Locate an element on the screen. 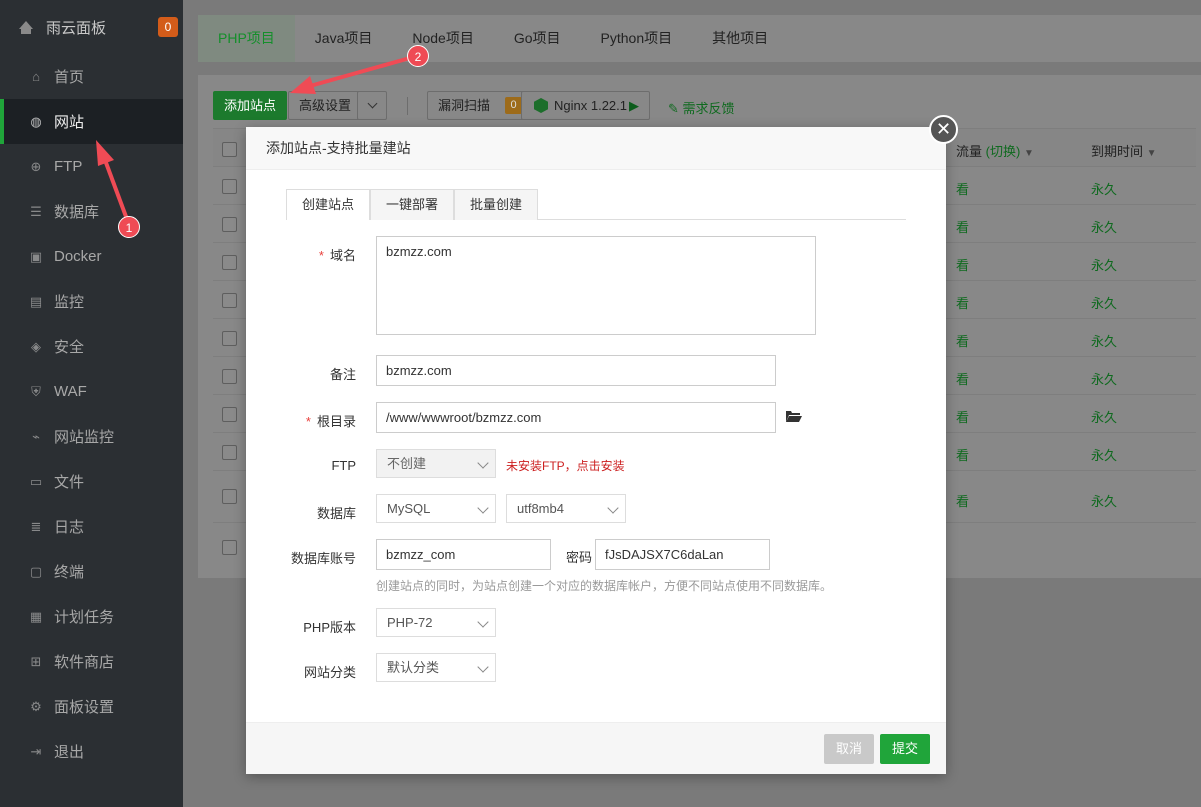 The height and width of the screenshot is (807, 1201). db-account-label: 数据库账号 is located at coordinates (323, 558).